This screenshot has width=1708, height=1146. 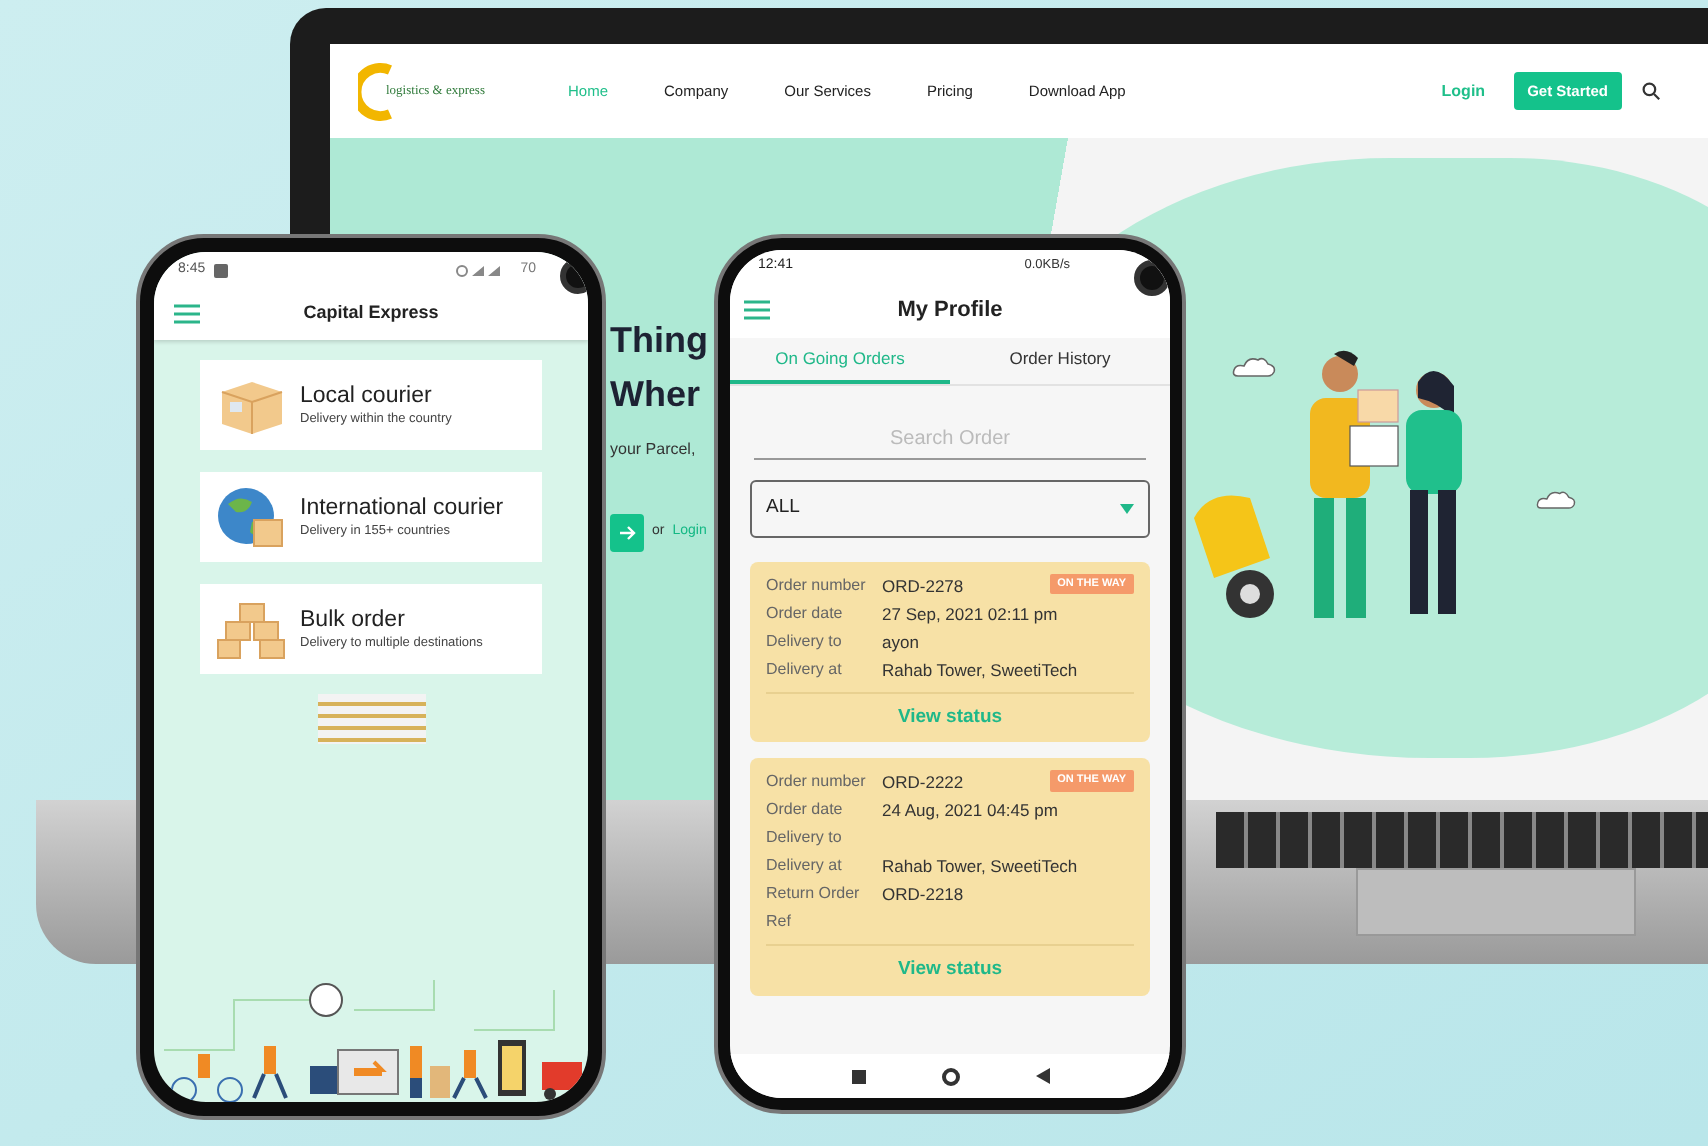 What do you see at coordinates (654, 450) in the screenshot?
I see `hero-subtitle: your Parcel,` at bounding box center [654, 450].